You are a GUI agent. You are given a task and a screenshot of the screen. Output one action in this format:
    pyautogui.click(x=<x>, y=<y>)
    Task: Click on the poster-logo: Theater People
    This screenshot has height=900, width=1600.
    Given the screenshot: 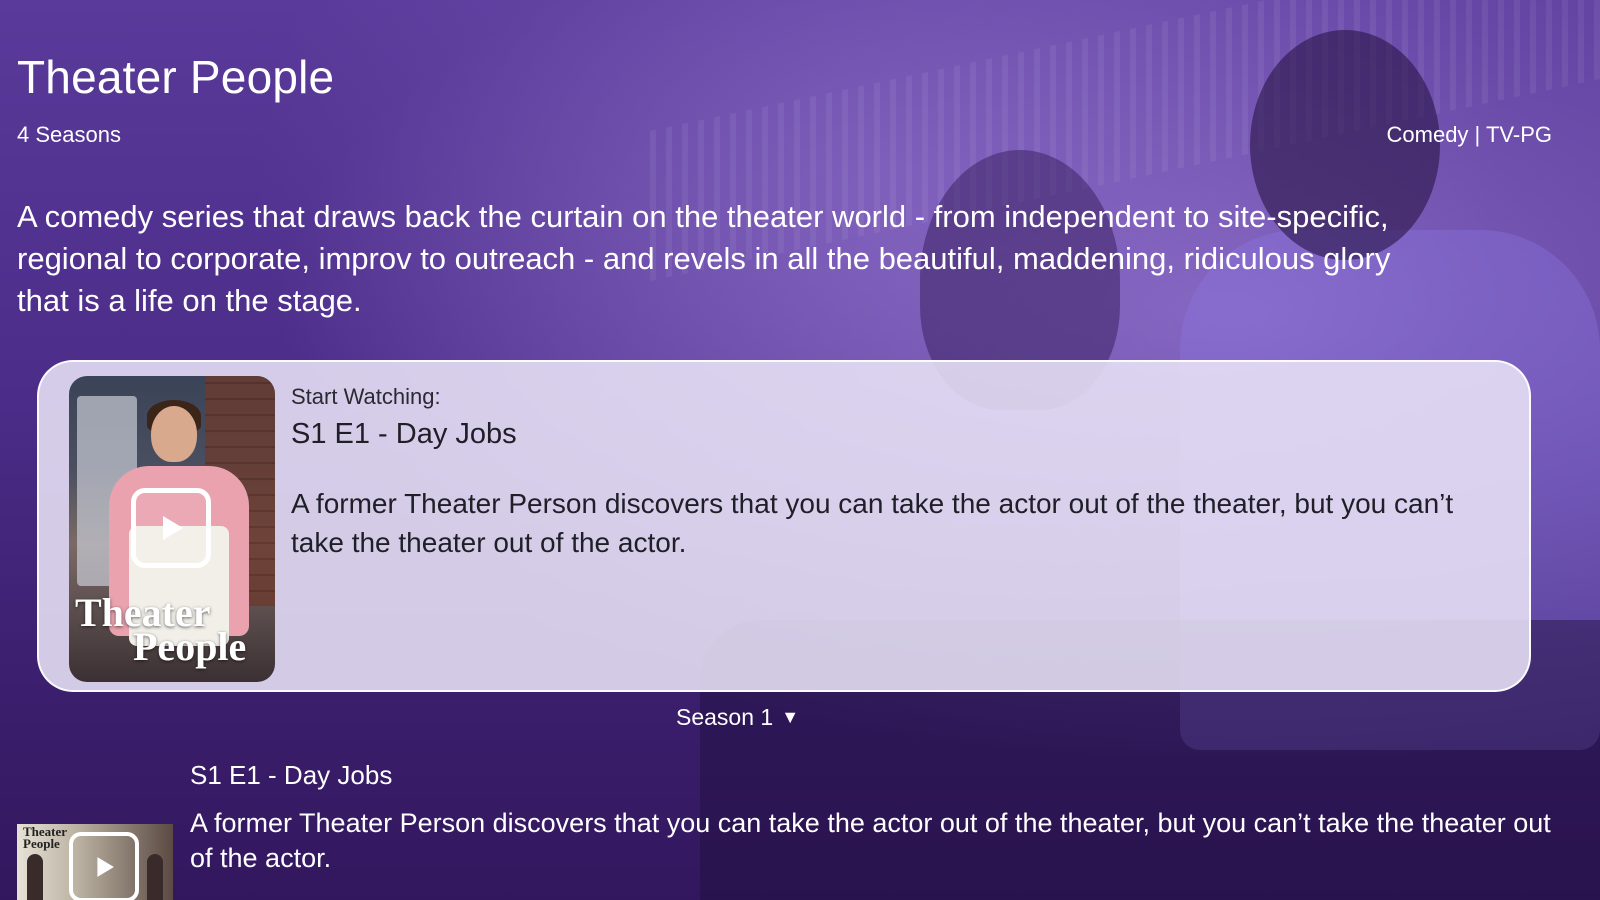 What is the action you would take?
    pyautogui.click(x=172, y=631)
    